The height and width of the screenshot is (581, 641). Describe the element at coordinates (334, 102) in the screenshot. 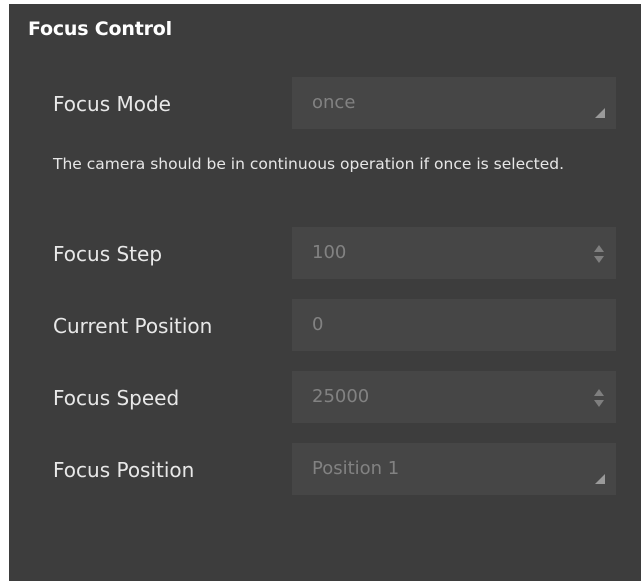

I see `focus-mode-value: once` at that location.